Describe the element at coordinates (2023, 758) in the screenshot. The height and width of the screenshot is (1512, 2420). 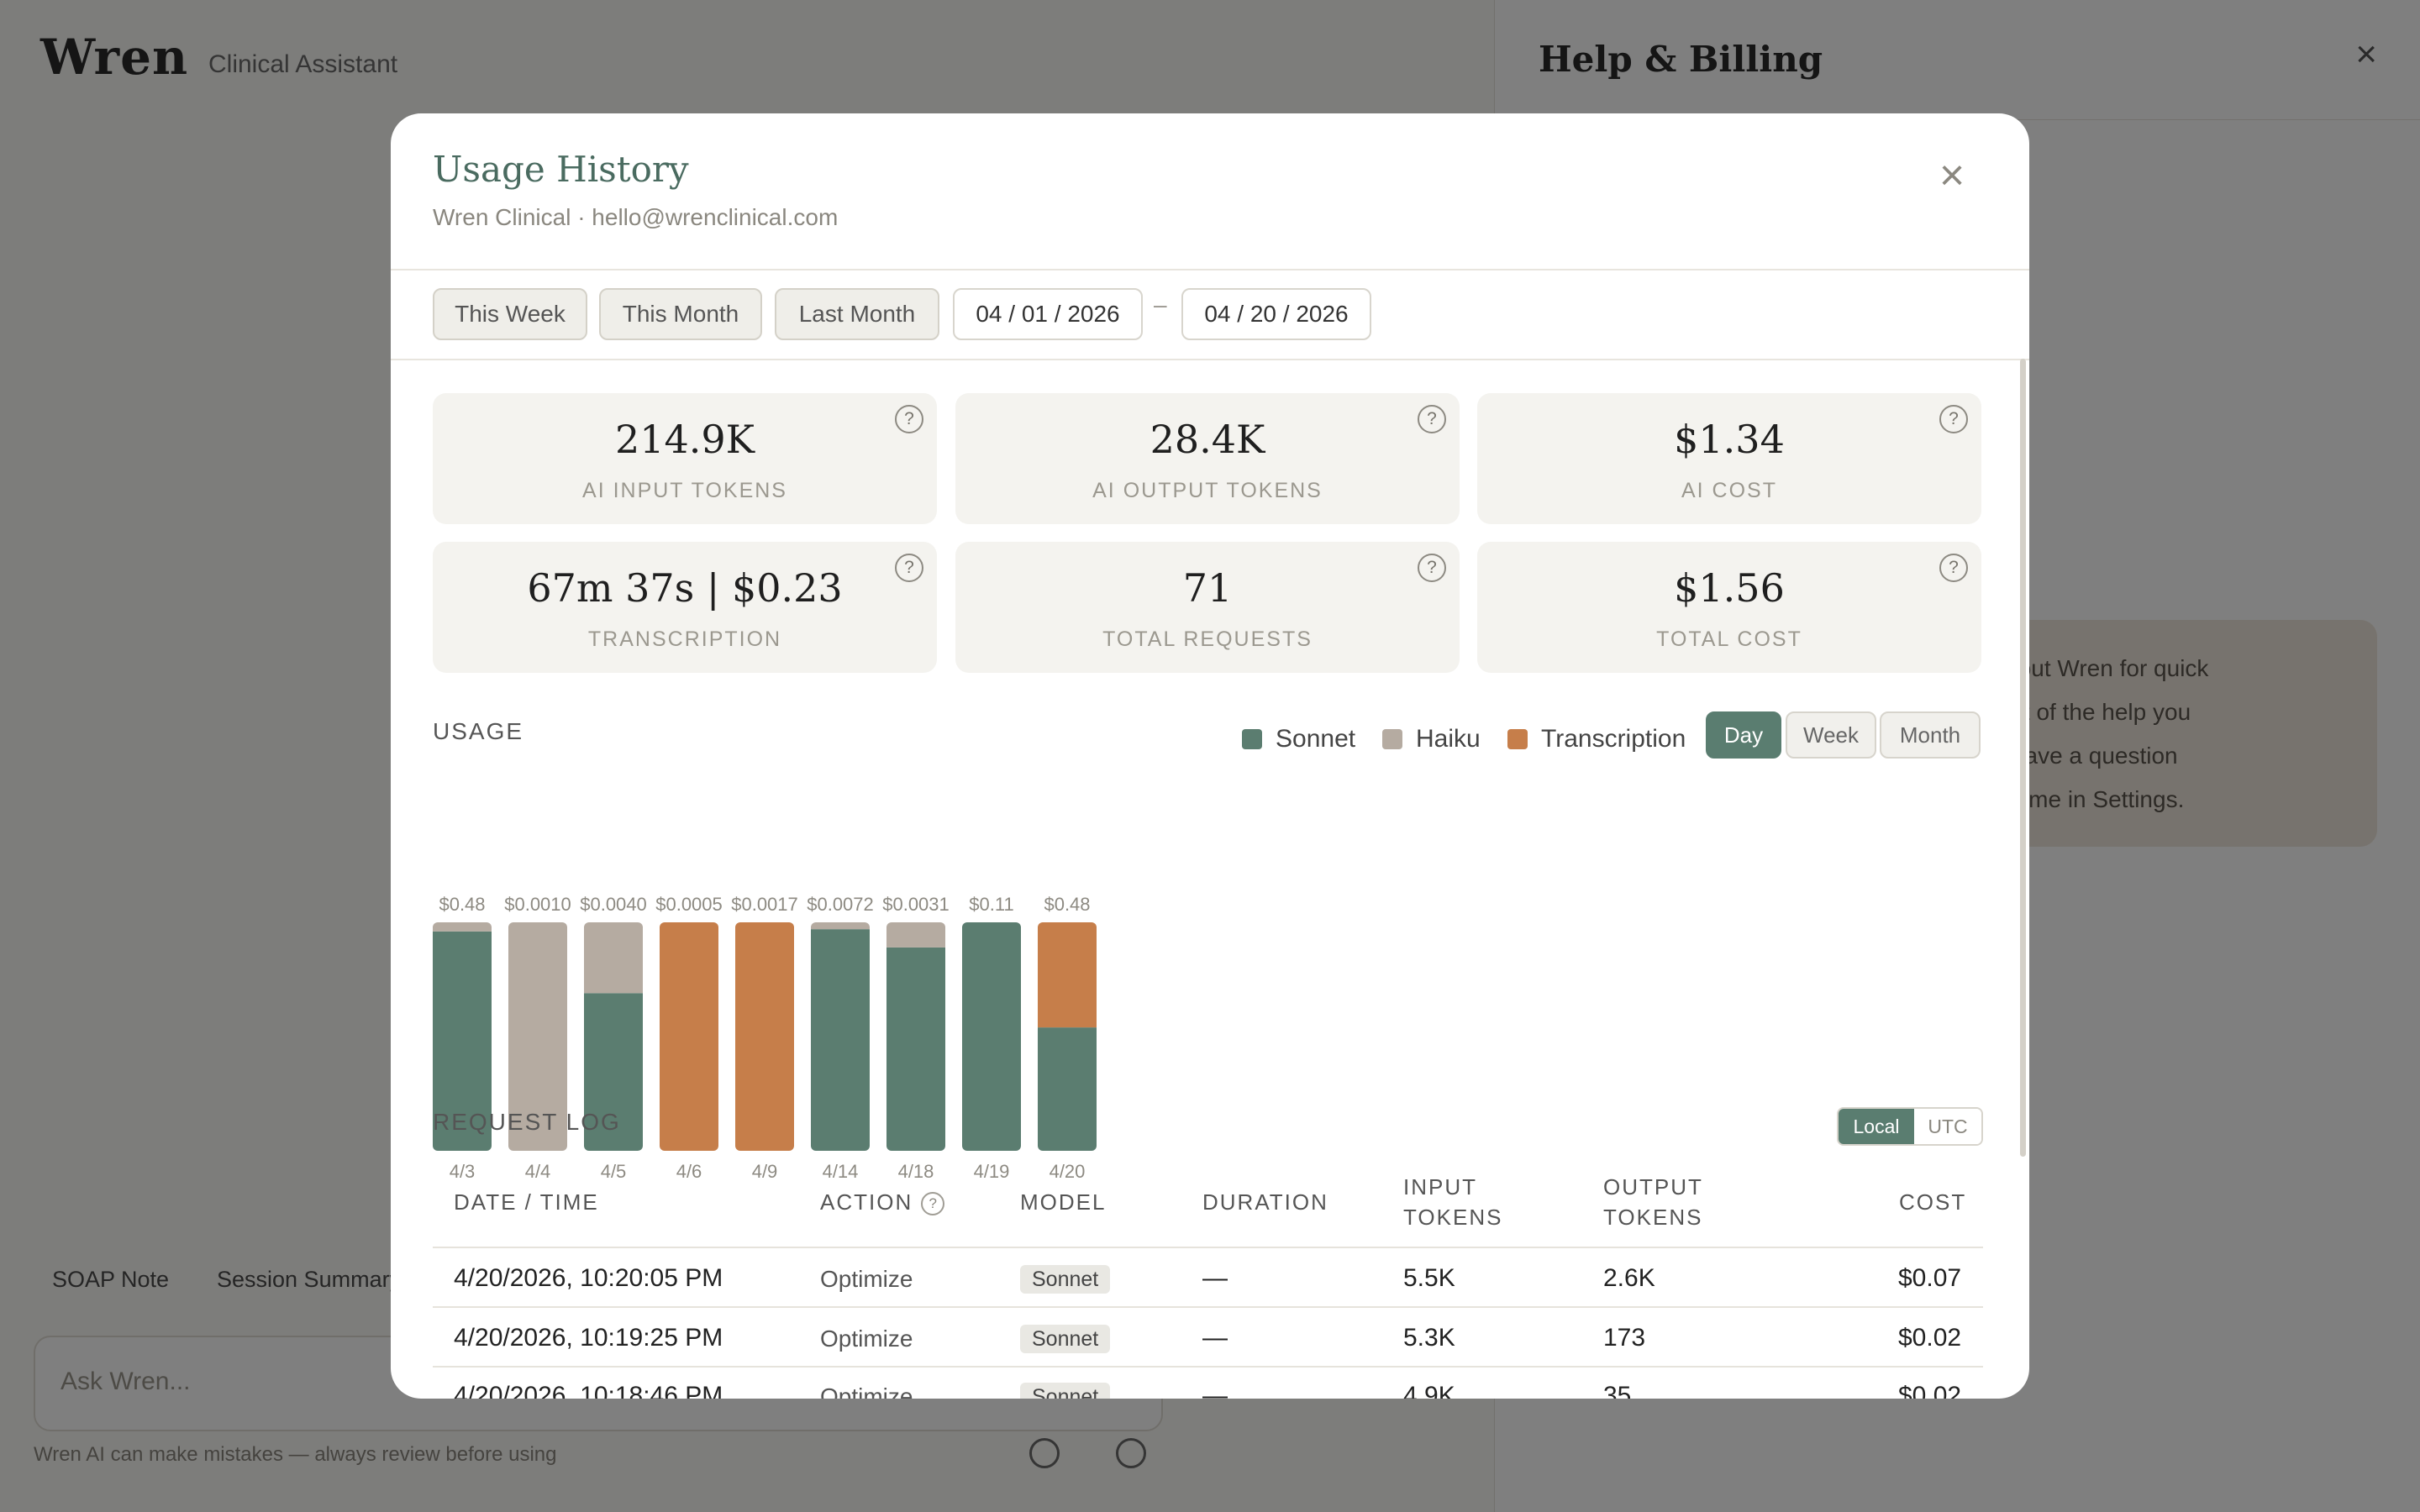
I see `scrollbar` at that location.